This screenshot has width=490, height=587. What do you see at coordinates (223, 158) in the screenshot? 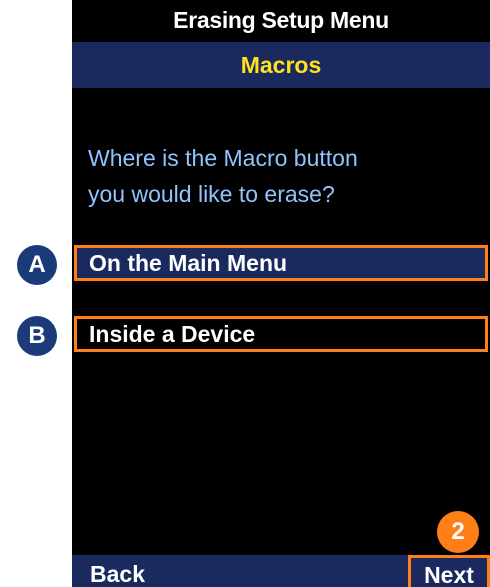
I see `prompt-line-1: Where is the Macro button` at bounding box center [223, 158].